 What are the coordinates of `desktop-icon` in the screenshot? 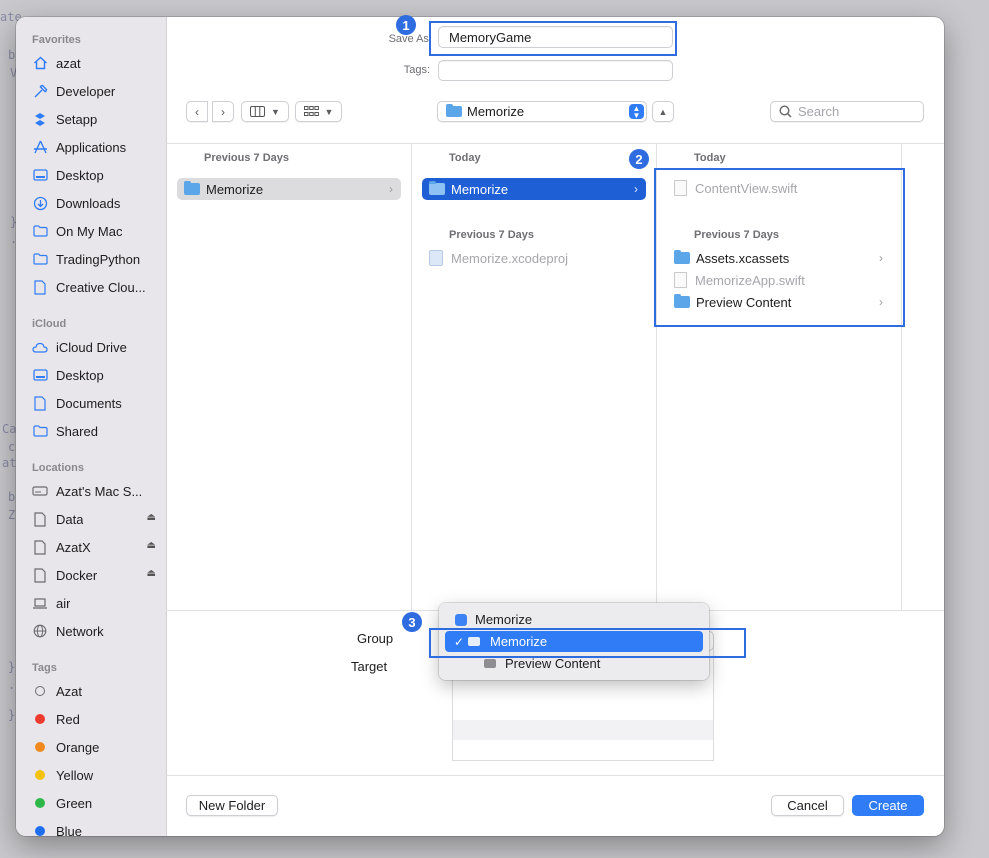 It's located at (40, 375).